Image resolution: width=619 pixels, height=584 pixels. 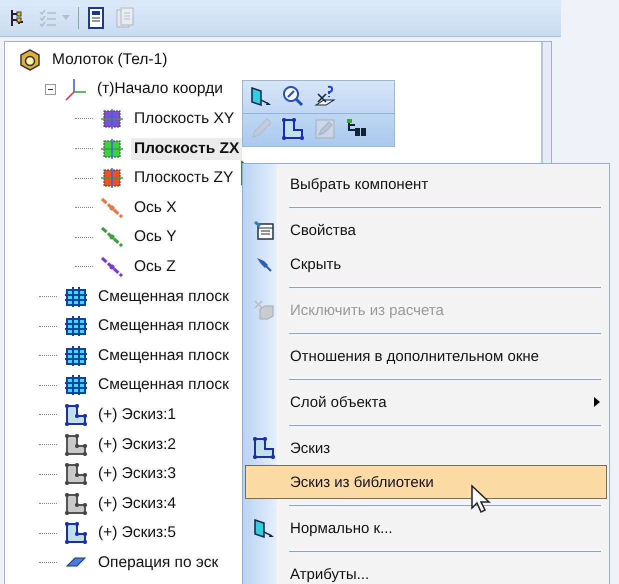 I want to click on tree-item: (+) Эскиз:2, so click(x=137, y=445).